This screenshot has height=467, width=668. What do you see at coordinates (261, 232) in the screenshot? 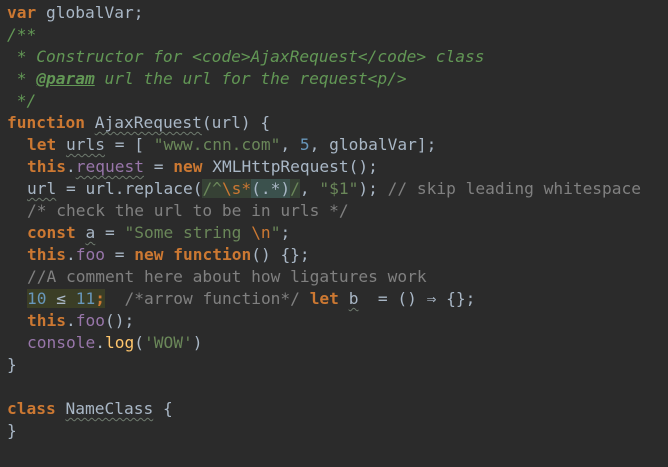
I see `string-escape: \n` at bounding box center [261, 232].